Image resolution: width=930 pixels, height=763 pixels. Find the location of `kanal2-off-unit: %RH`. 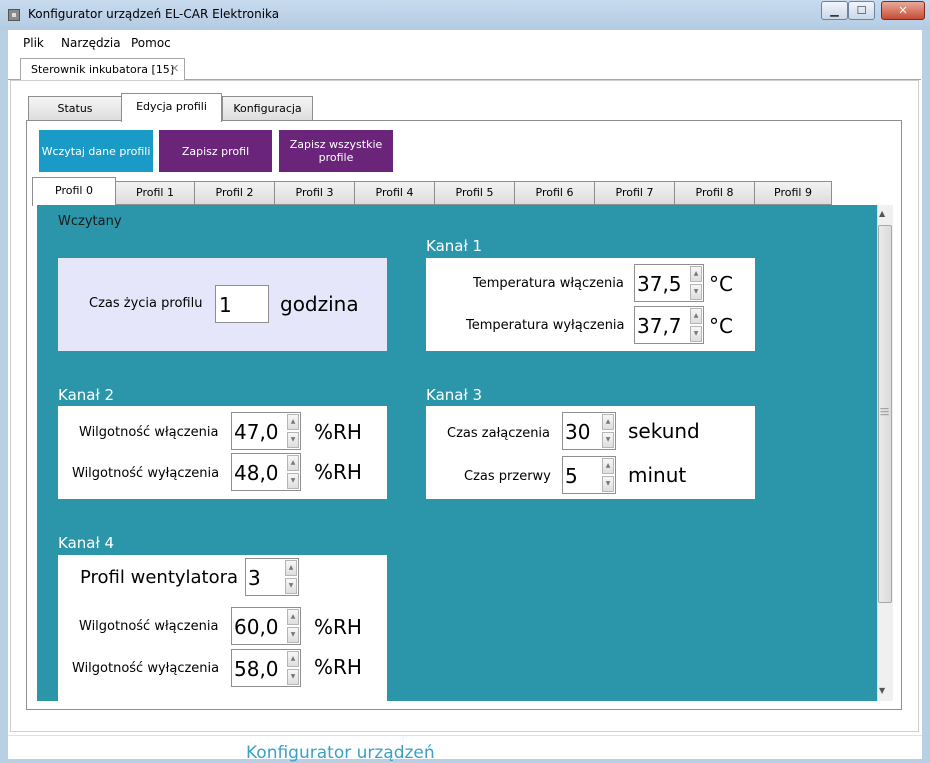

kanal2-off-unit: %RH is located at coordinates (338, 472).